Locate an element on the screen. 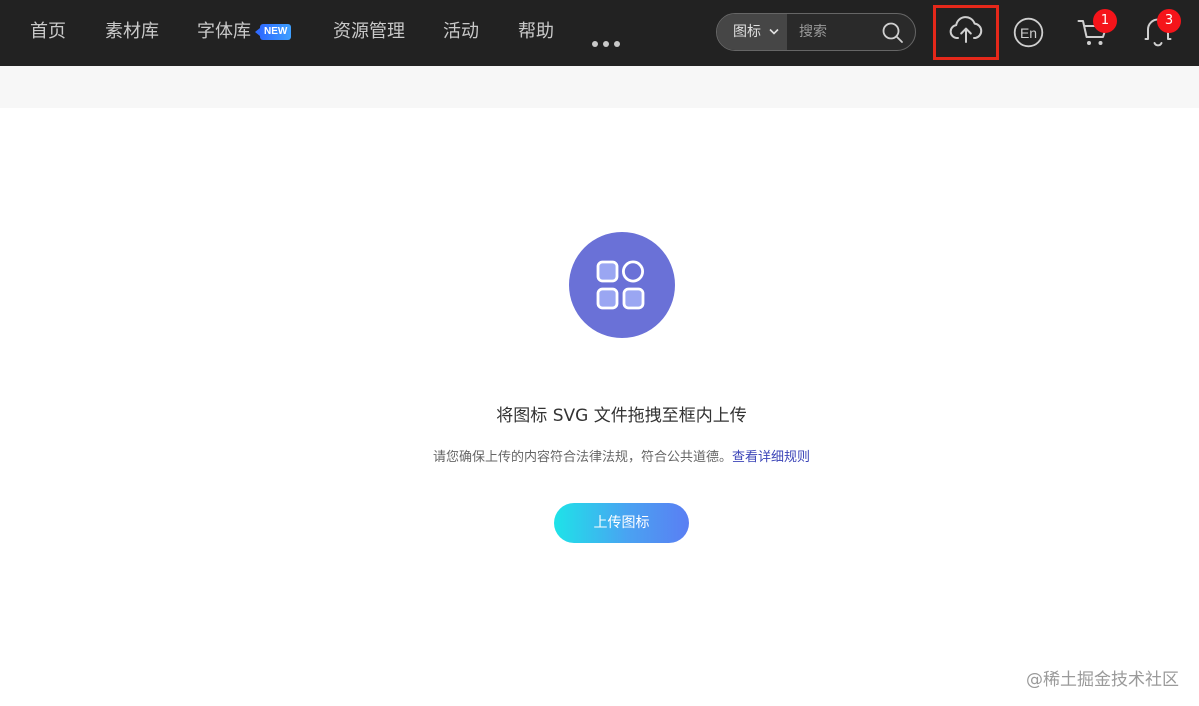 This screenshot has height=706, width=1199. cart-count-badge: 1 is located at coordinates (1105, 21).